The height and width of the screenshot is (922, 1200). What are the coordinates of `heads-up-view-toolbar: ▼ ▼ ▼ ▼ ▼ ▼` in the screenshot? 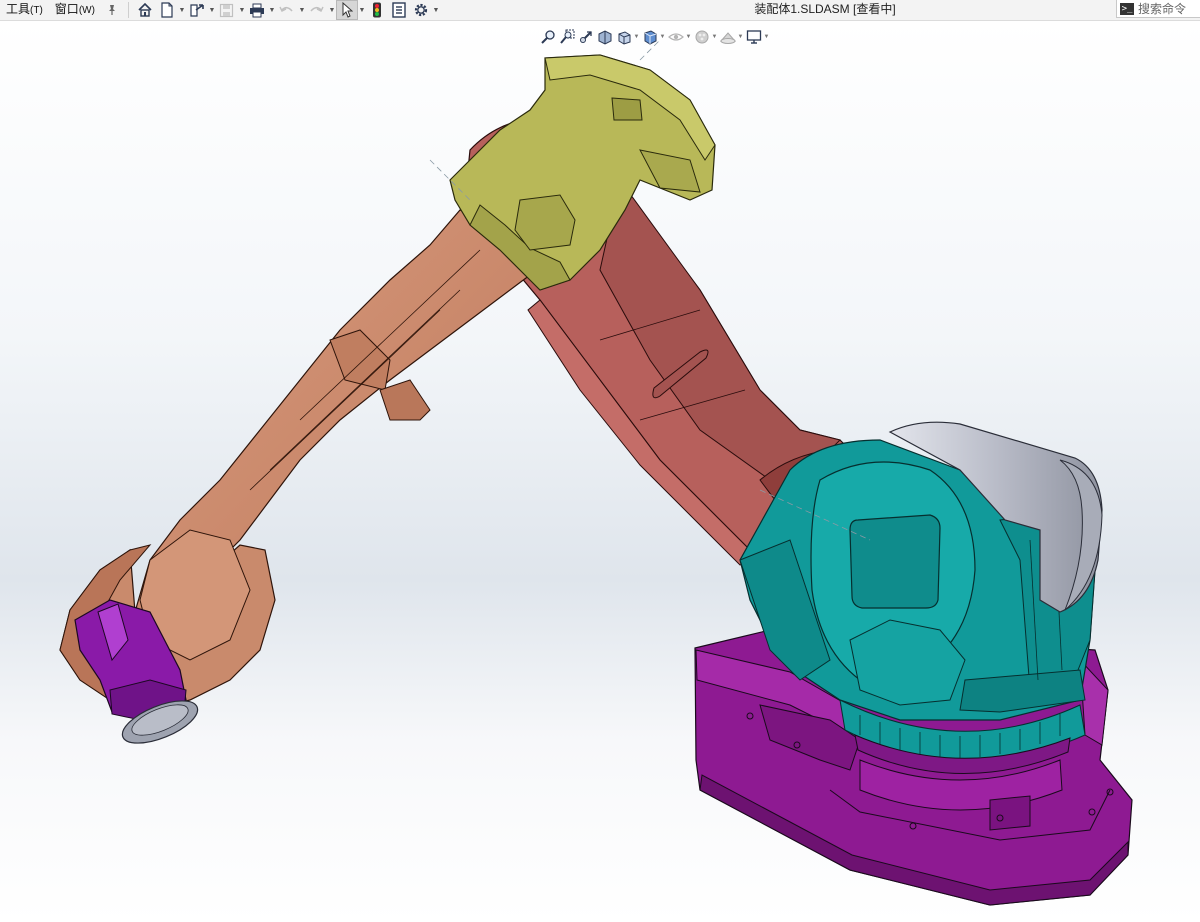 It's located at (654, 37).